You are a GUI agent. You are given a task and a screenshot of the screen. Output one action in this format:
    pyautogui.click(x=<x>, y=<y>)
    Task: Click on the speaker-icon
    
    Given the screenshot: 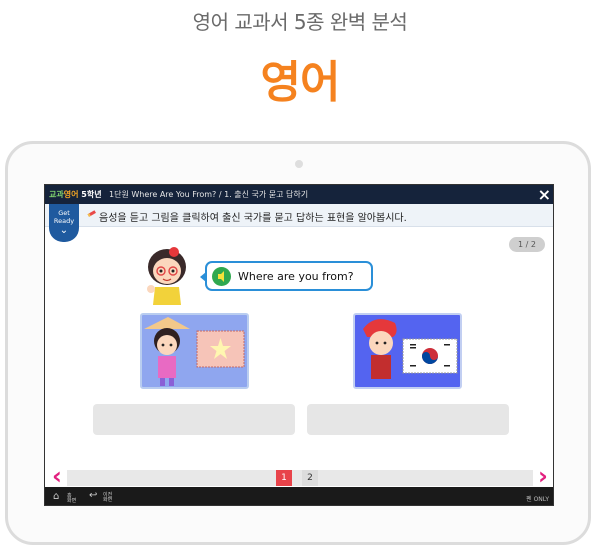 What is the action you would take?
    pyautogui.click(x=221, y=276)
    